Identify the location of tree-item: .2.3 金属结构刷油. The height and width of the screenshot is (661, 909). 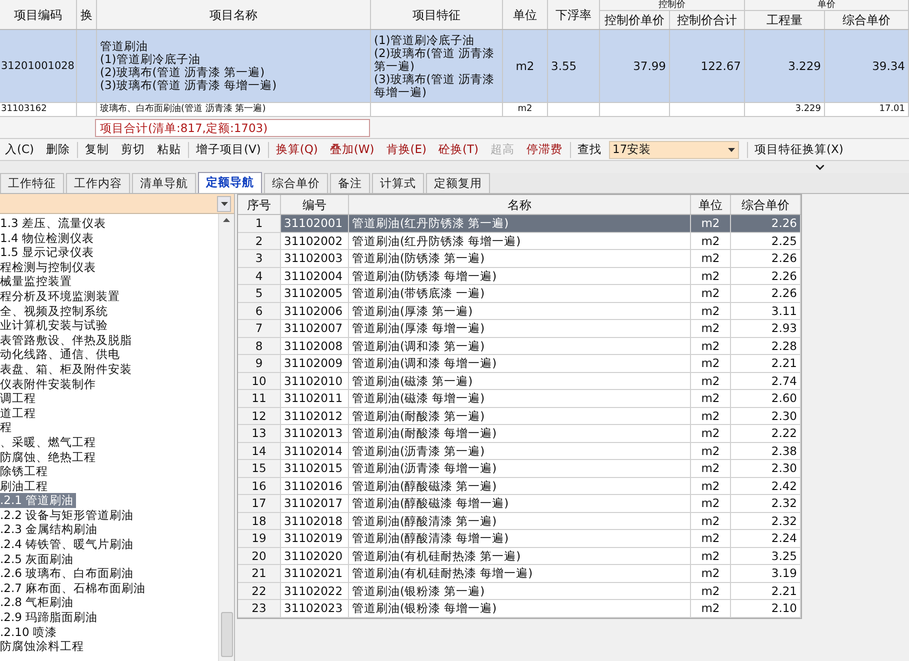
(50, 530).